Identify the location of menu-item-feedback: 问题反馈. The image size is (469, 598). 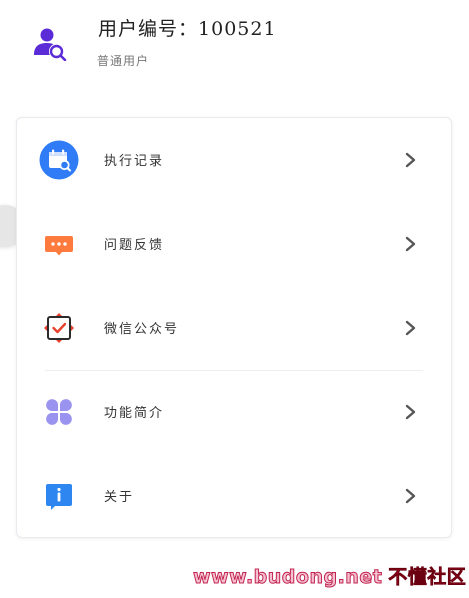
(234, 244).